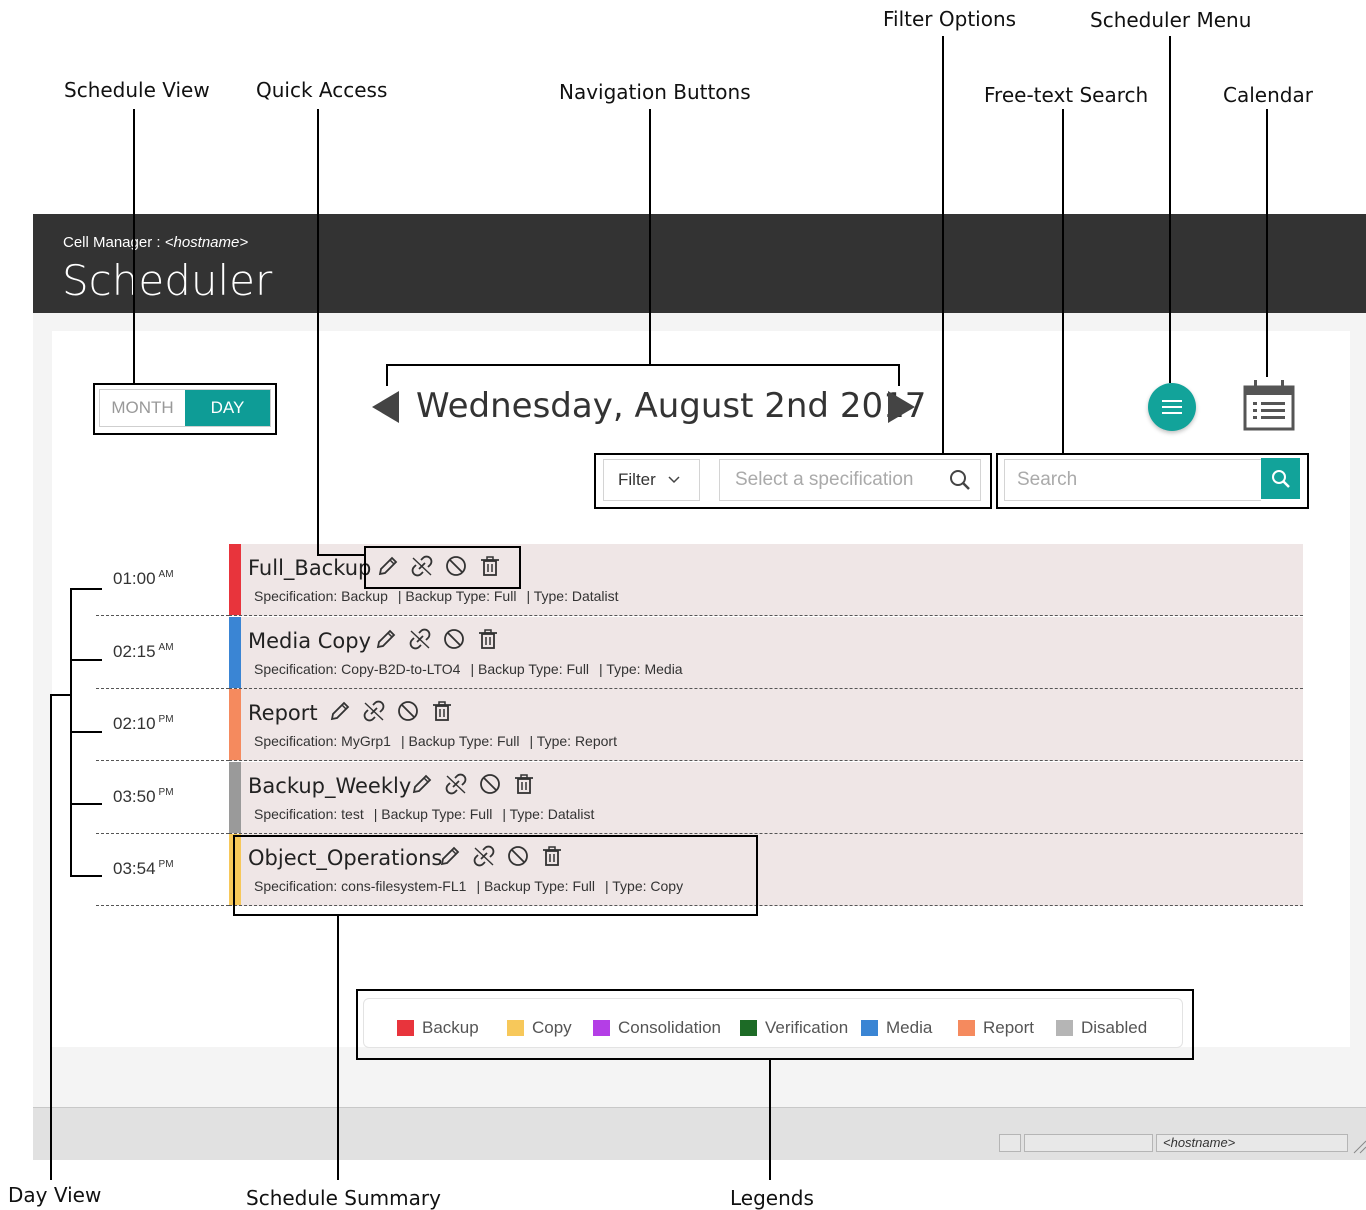  Describe the element at coordinates (134, 723) in the screenshot. I see `time-value: 02:10` at that location.